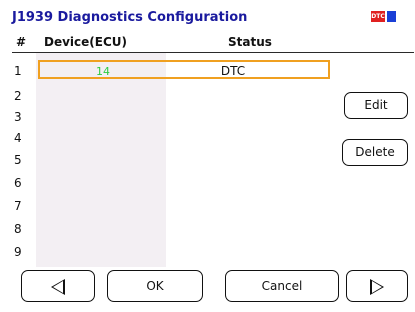 This screenshot has width=415, height=312. I want to click on row-number: 5, so click(18, 160).